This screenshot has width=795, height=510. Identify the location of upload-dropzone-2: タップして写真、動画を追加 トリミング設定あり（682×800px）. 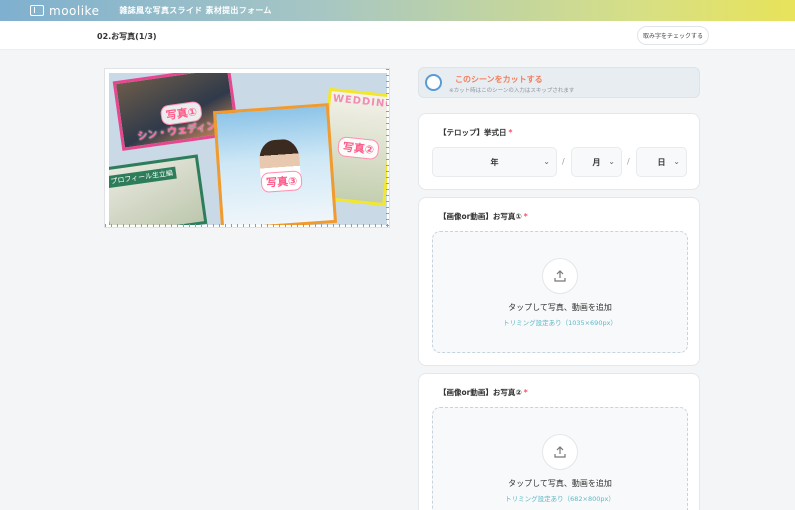
(560, 458).